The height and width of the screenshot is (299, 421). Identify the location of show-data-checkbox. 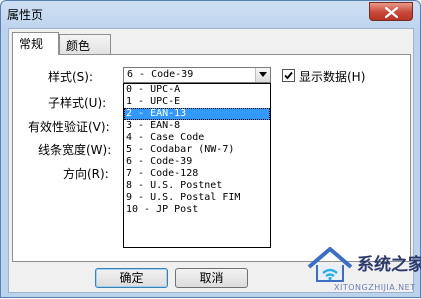
(288, 75).